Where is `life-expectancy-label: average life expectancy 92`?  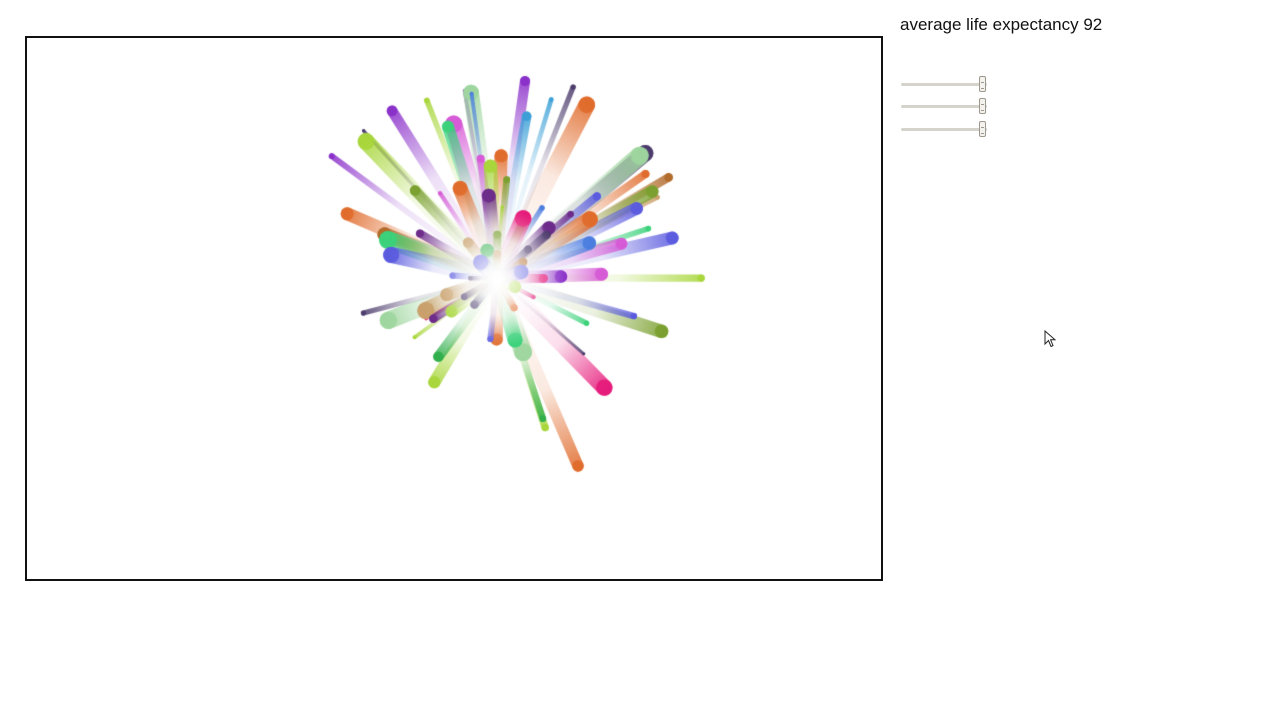
life-expectancy-label: average life expectancy 92 is located at coordinates (1001, 24).